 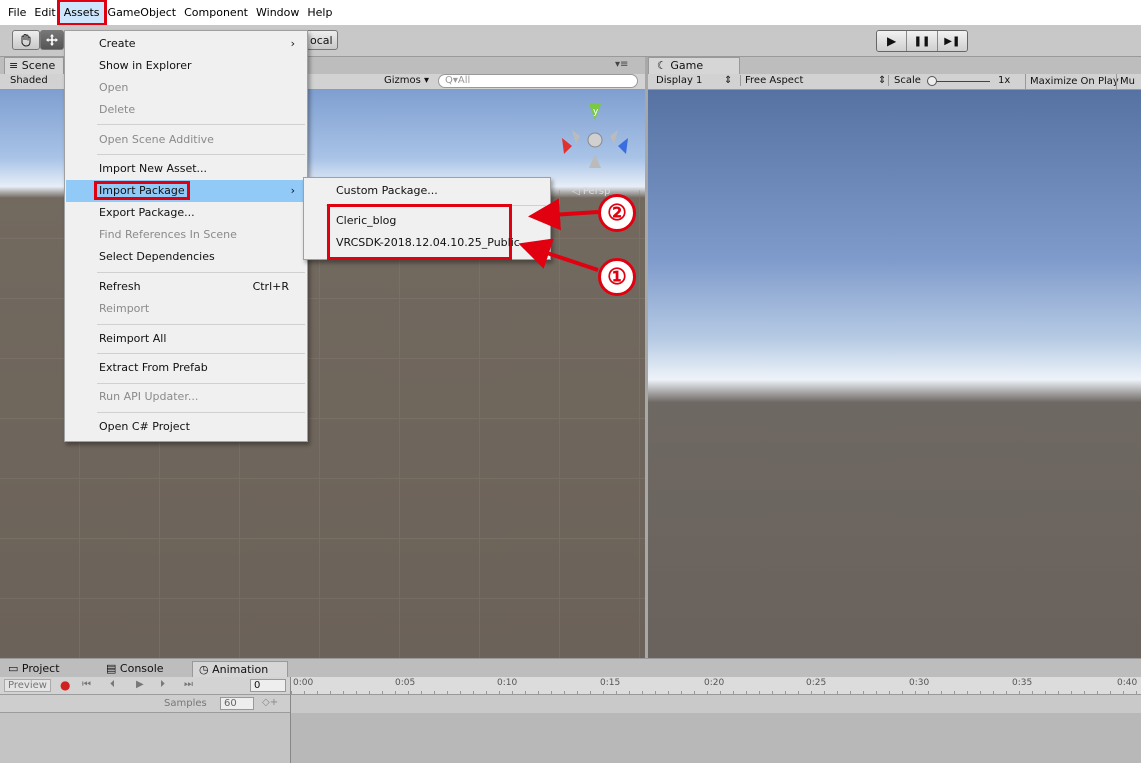 What do you see at coordinates (186, 287) in the screenshot?
I see `menu-refresh: Refresh Ctrl+R` at bounding box center [186, 287].